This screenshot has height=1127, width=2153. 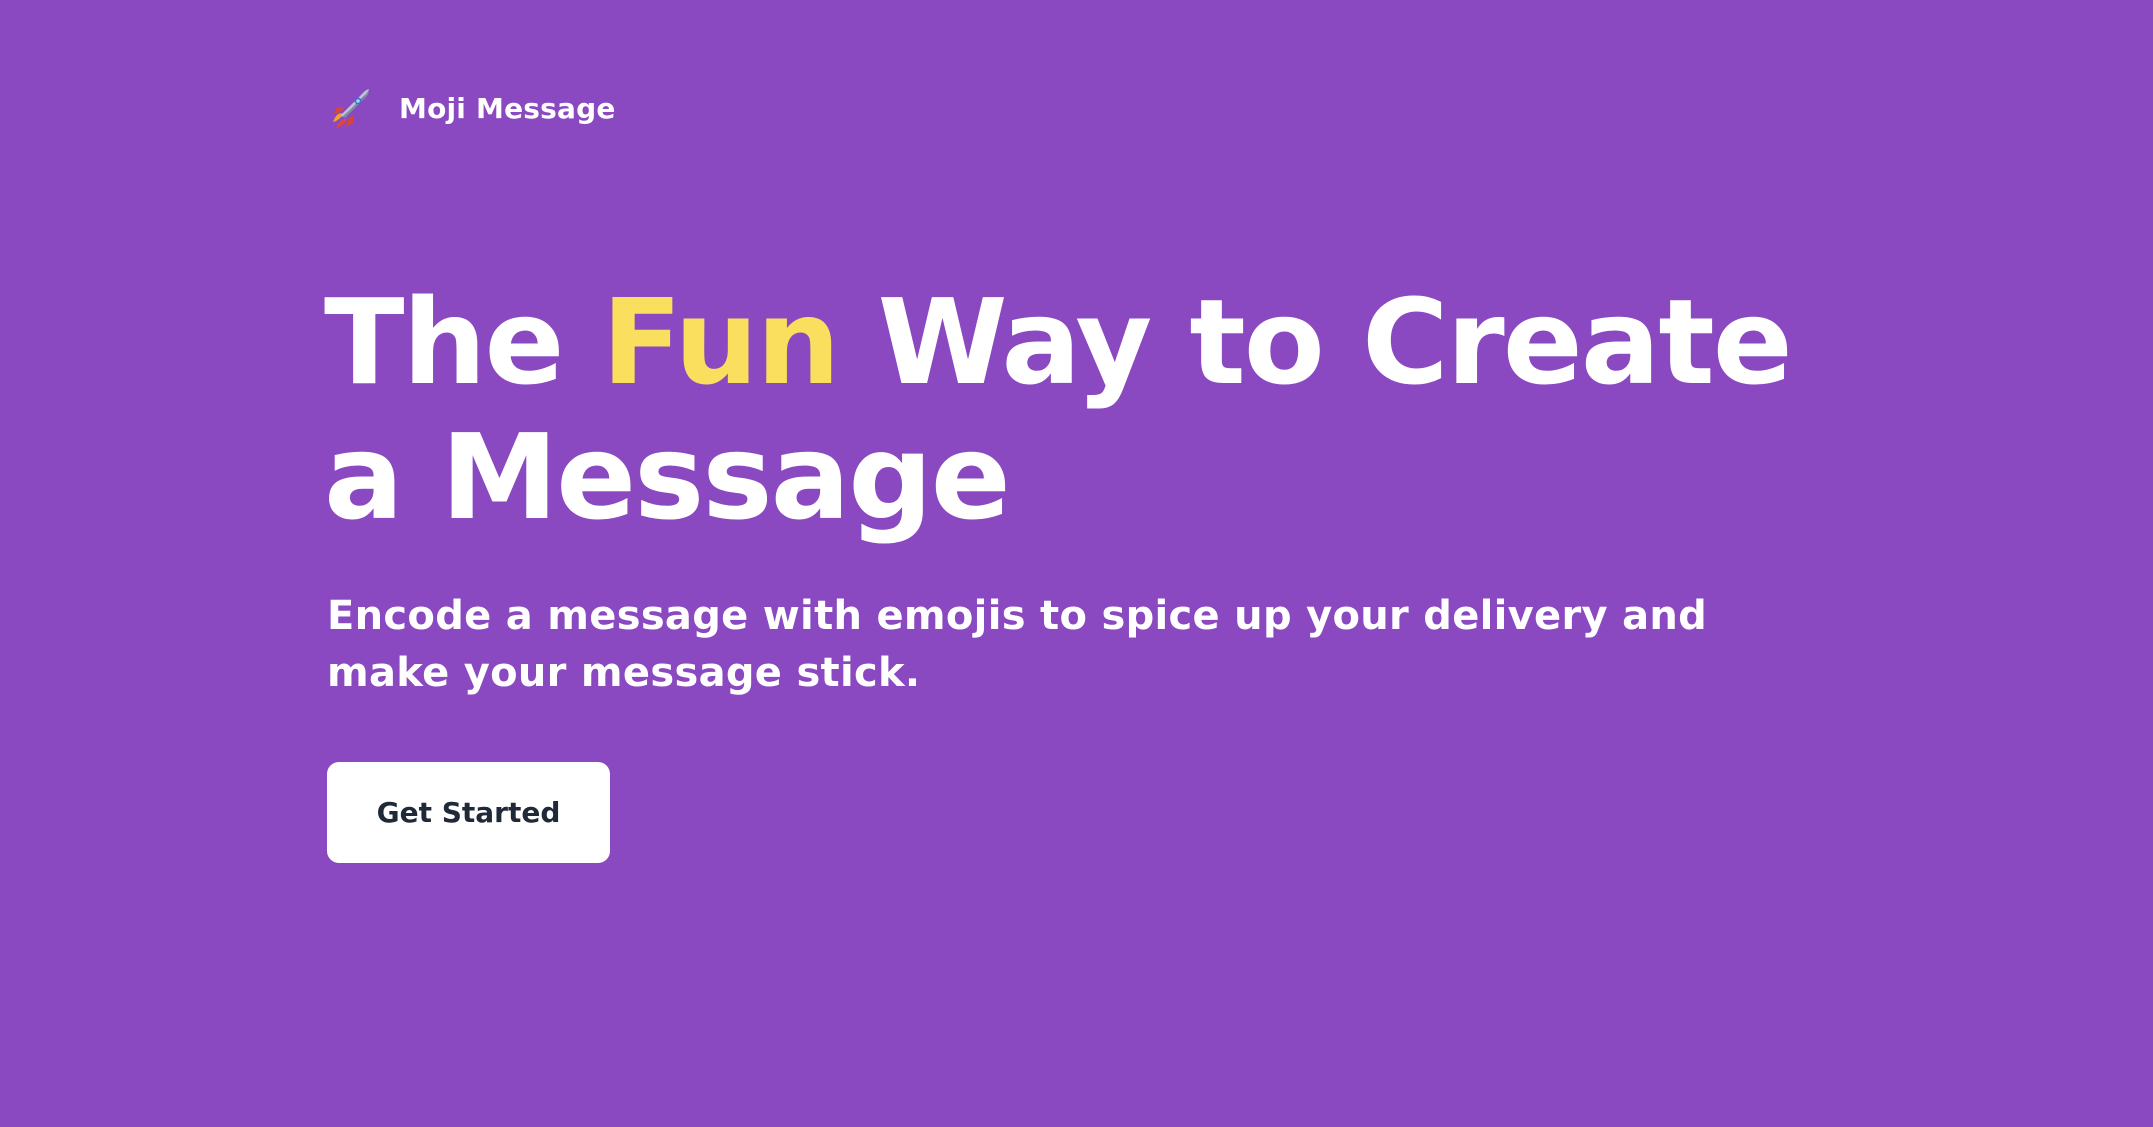 What do you see at coordinates (721, 342) in the screenshot?
I see `hero-title-highlight: Fun` at bounding box center [721, 342].